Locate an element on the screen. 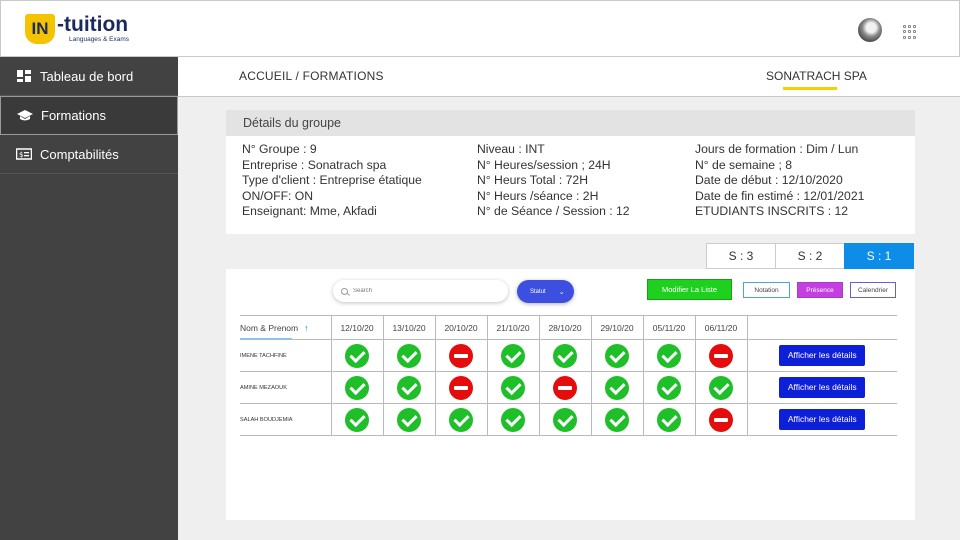 This screenshot has width=960, height=540. sidebar-item-formations: Formations is located at coordinates (89, 115).